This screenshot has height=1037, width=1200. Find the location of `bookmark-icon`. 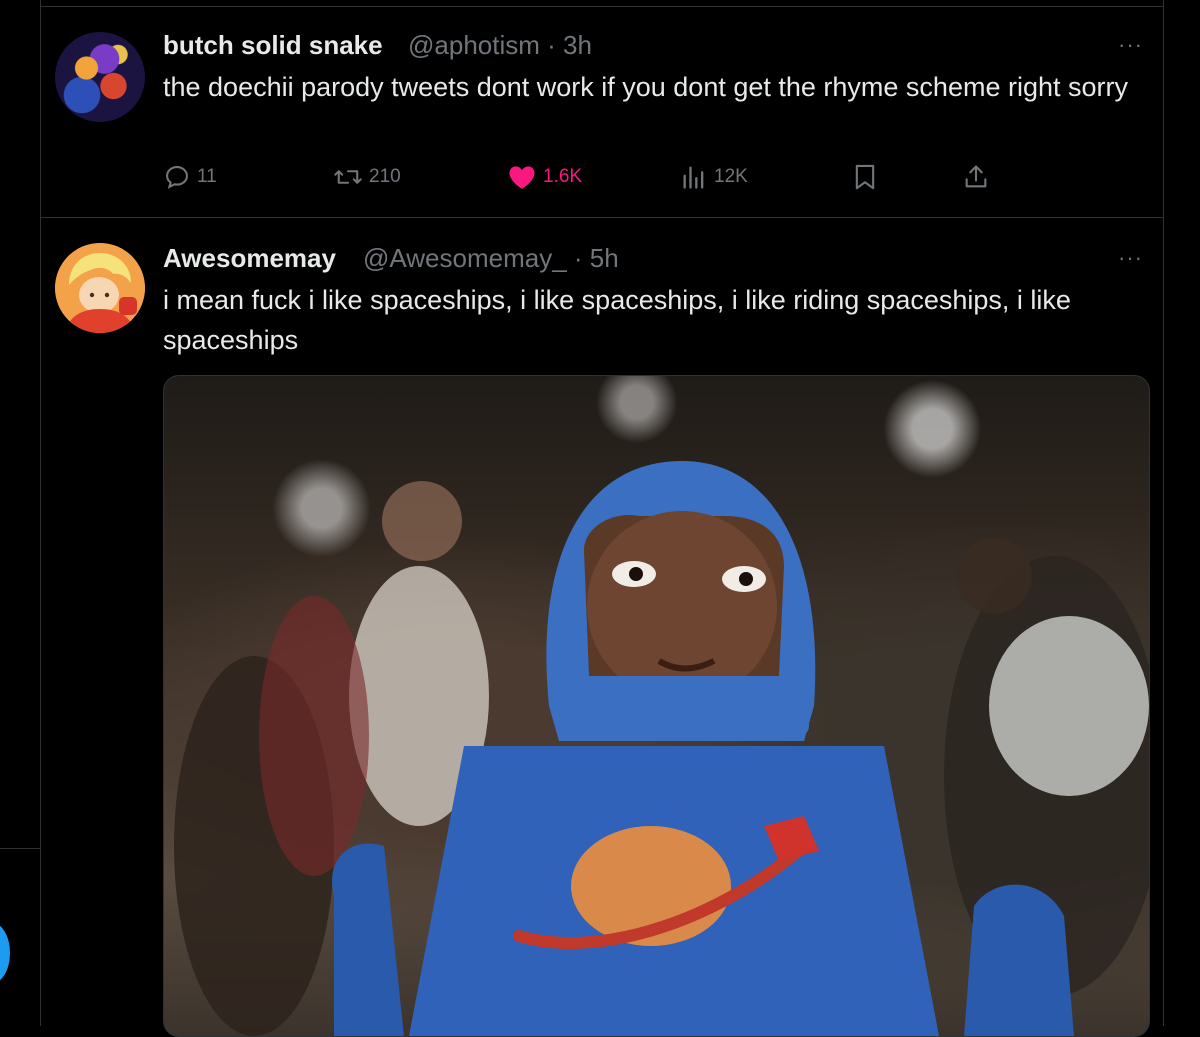

bookmark-icon is located at coordinates (865, 177).